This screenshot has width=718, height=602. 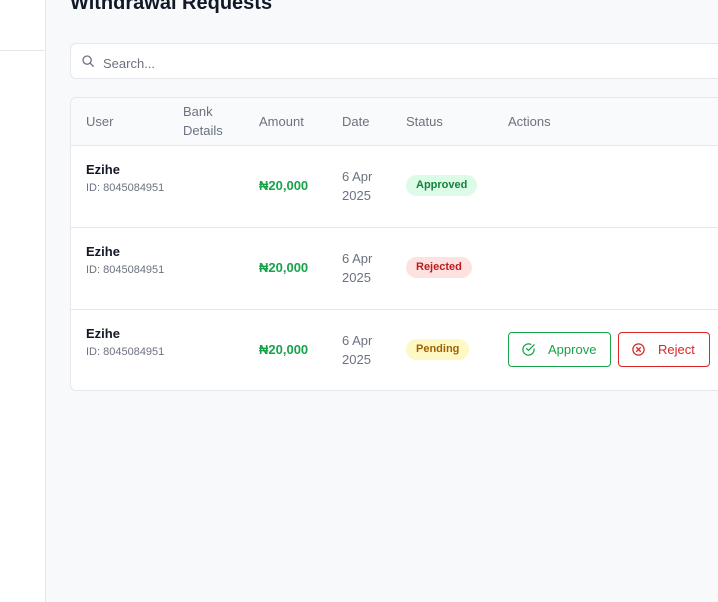 What do you see at coordinates (638, 349) in the screenshot?
I see `x-circle-icon` at bounding box center [638, 349].